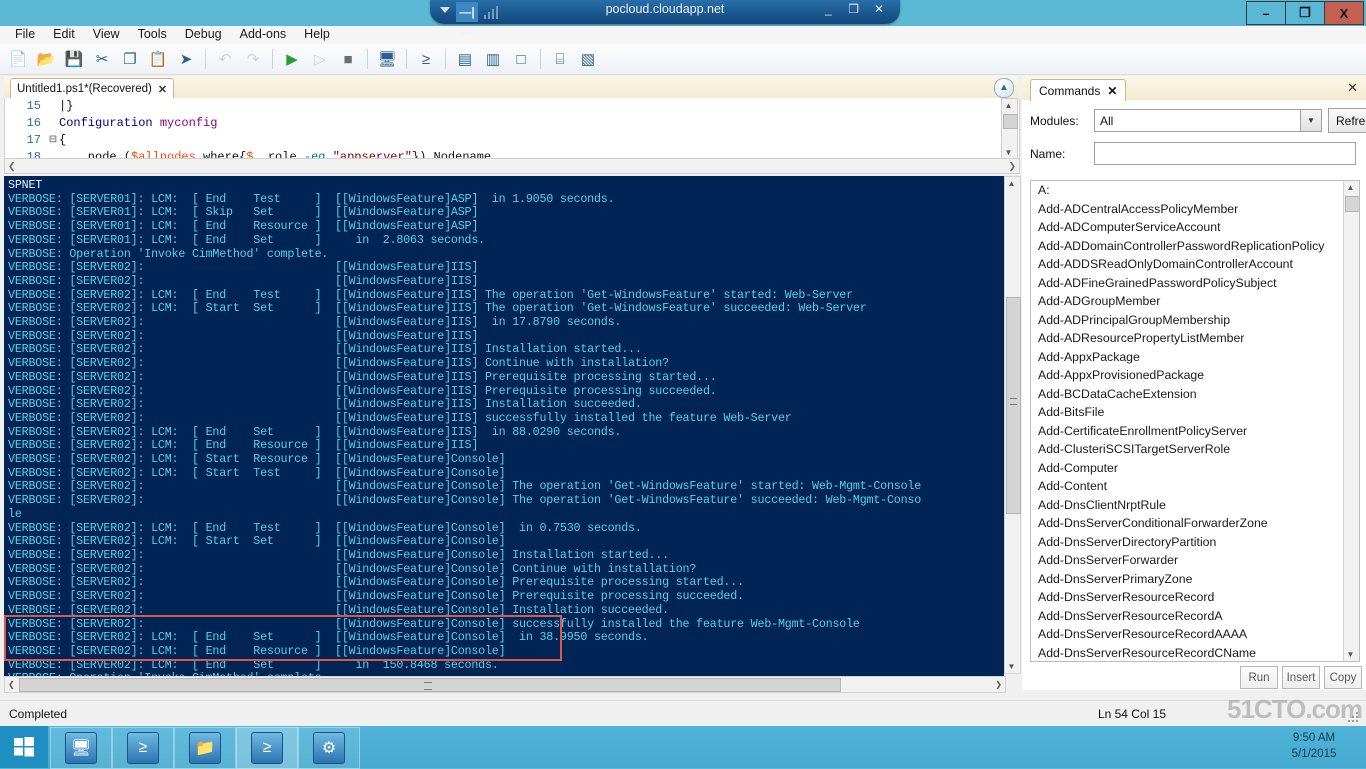 This screenshot has height=769, width=1366. What do you see at coordinates (1225, 153) in the screenshot?
I see `name-input` at bounding box center [1225, 153].